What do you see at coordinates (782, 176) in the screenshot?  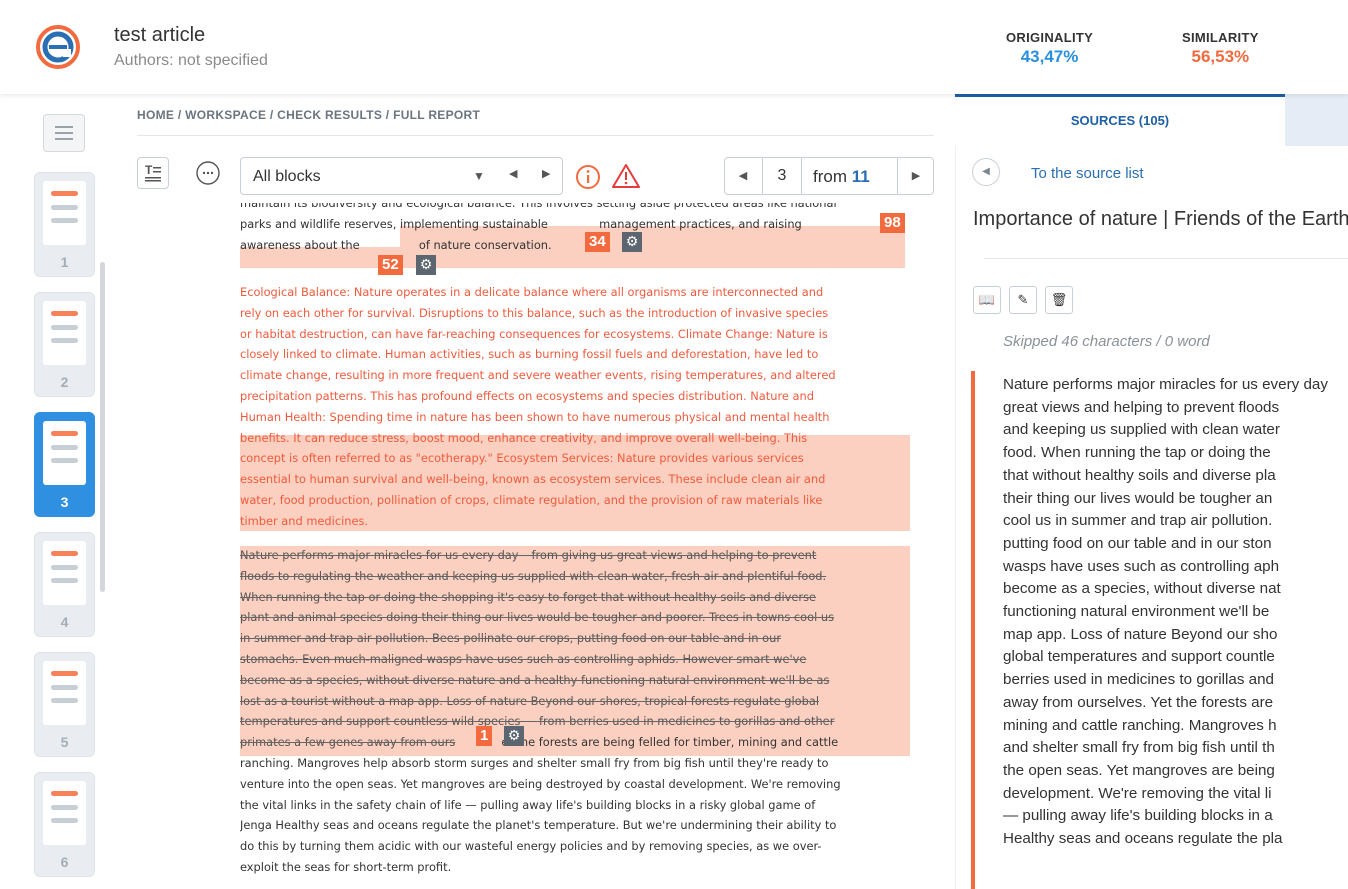 I see `page-number-input: 3` at bounding box center [782, 176].